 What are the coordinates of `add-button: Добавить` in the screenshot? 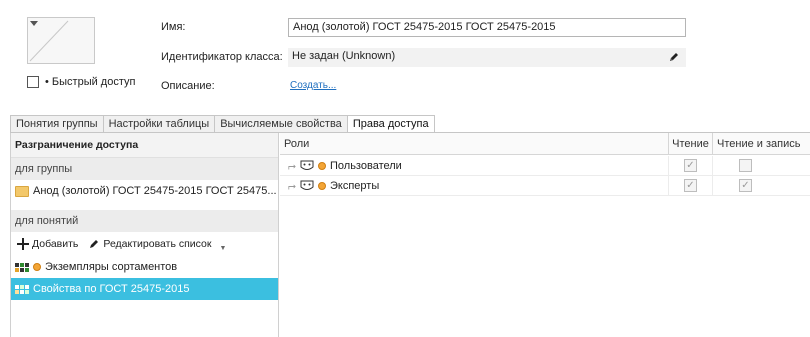 It's located at (47, 244).